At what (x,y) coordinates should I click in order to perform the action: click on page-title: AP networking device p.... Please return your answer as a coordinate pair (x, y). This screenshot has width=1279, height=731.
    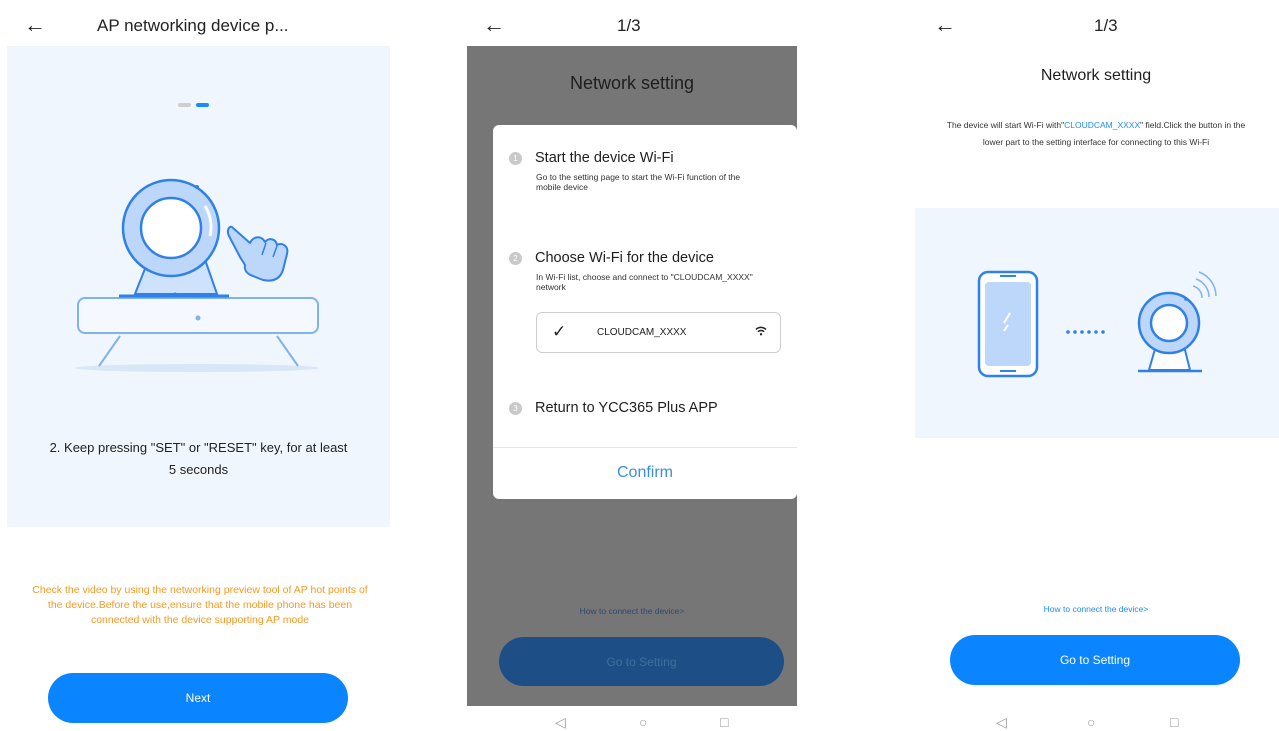
    Looking at the image, I should click on (193, 25).